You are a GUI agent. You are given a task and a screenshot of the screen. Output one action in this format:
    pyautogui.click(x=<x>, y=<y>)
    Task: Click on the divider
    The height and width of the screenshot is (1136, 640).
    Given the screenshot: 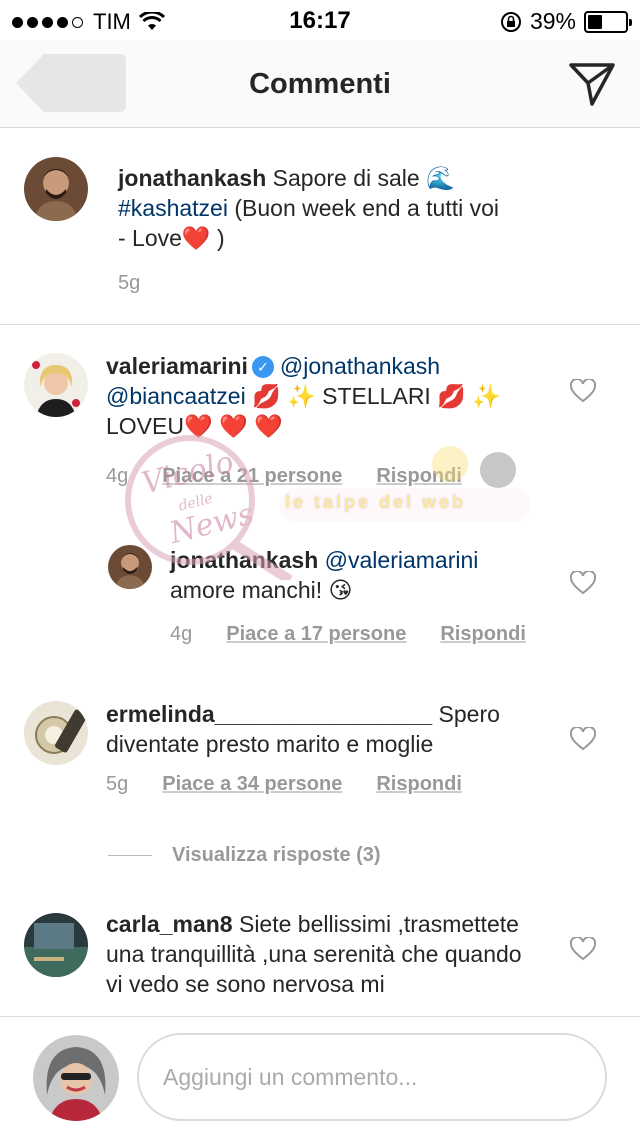 What is the action you would take?
    pyautogui.click(x=130, y=855)
    